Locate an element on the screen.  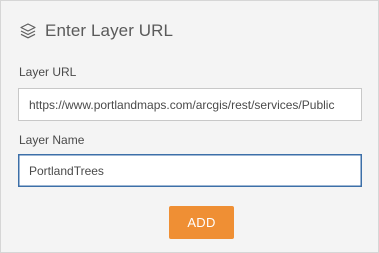
layer-name-input is located at coordinates (190, 170).